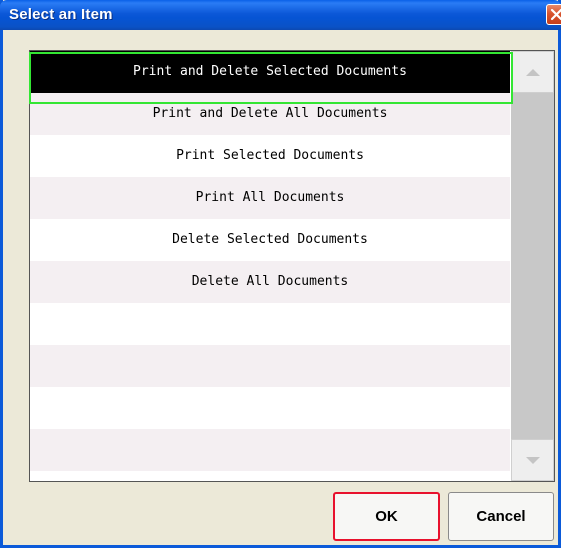 The height and width of the screenshot is (548, 561). I want to click on close-button, so click(553, 14).